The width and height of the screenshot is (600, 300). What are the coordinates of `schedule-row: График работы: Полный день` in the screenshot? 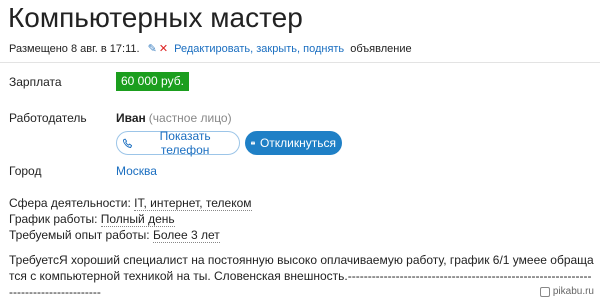 It's located at (92, 219).